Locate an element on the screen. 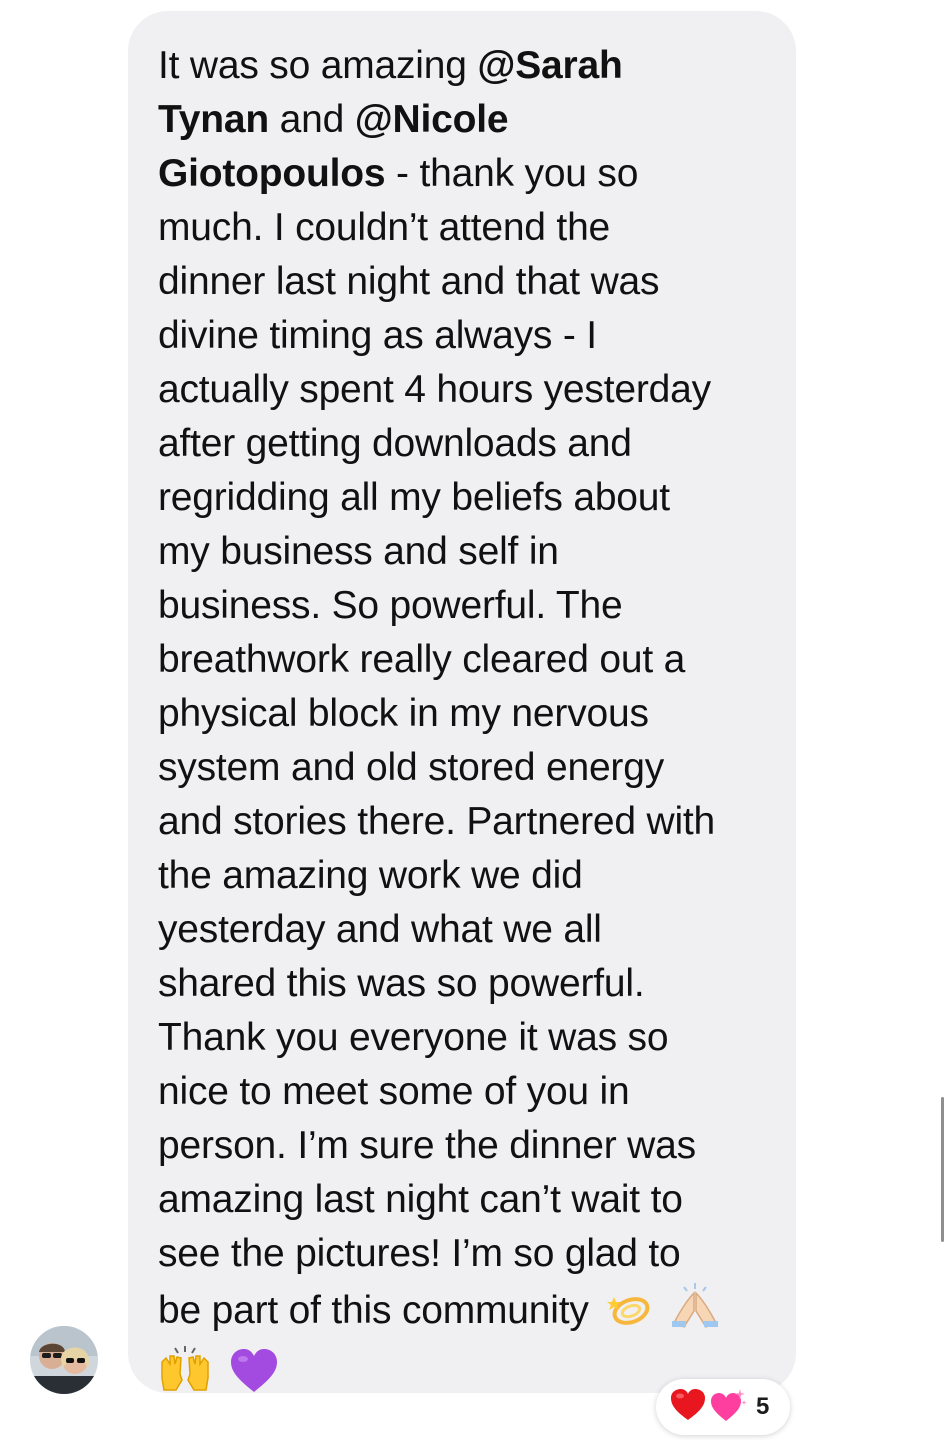  comment-line: be part of this community is located at coordinates (467, 1312).